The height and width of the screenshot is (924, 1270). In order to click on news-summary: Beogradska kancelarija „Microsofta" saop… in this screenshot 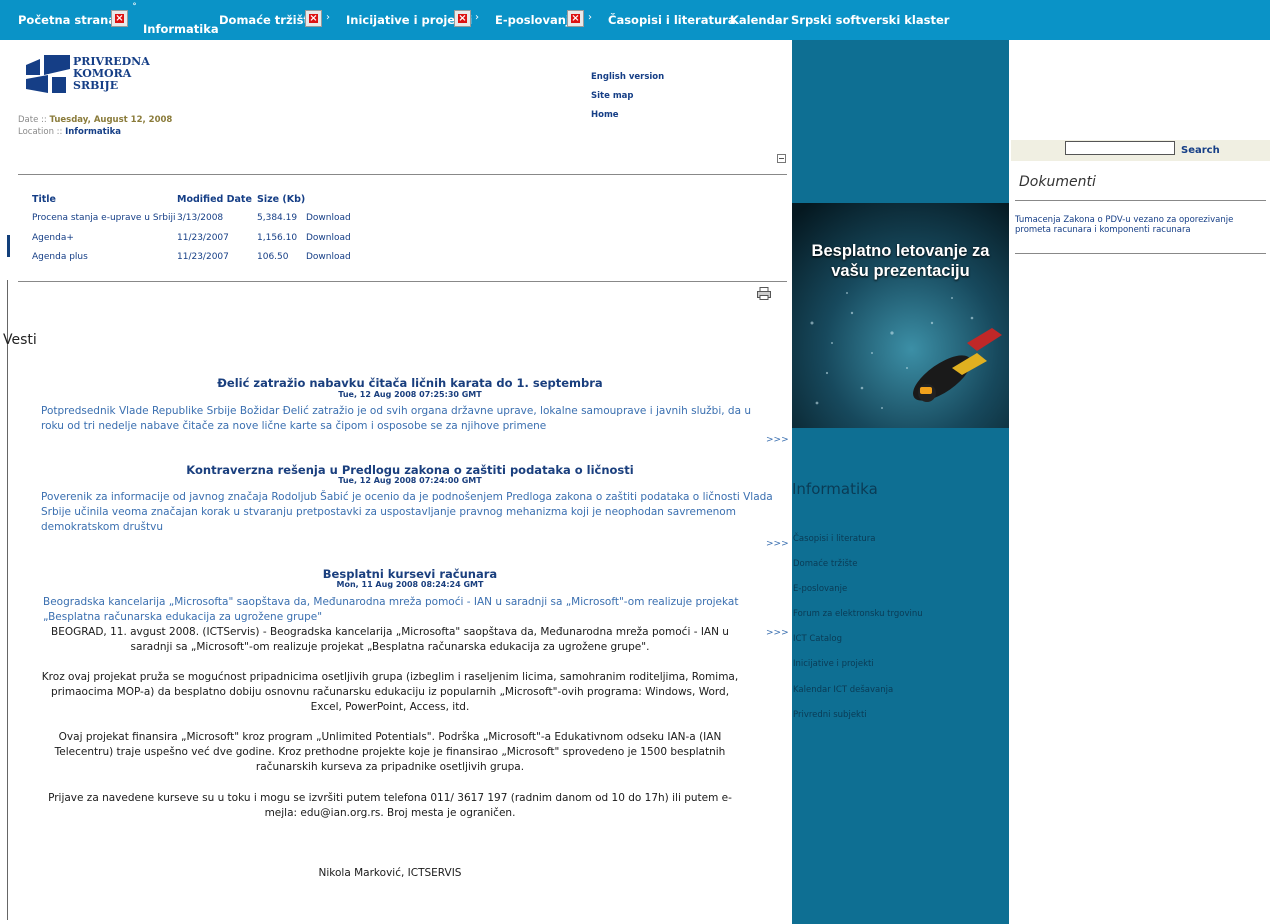, I will do `click(391, 609)`.